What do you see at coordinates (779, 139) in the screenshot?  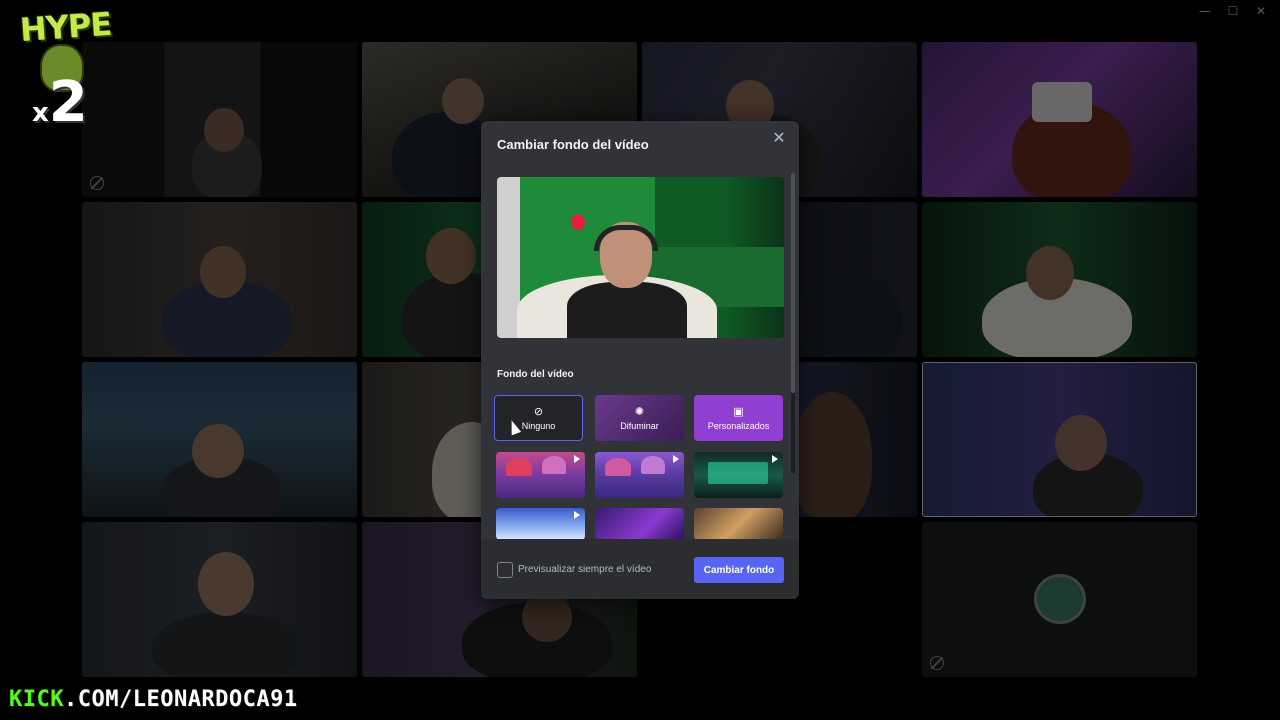 I see `close-icon: ✕` at bounding box center [779, 139].